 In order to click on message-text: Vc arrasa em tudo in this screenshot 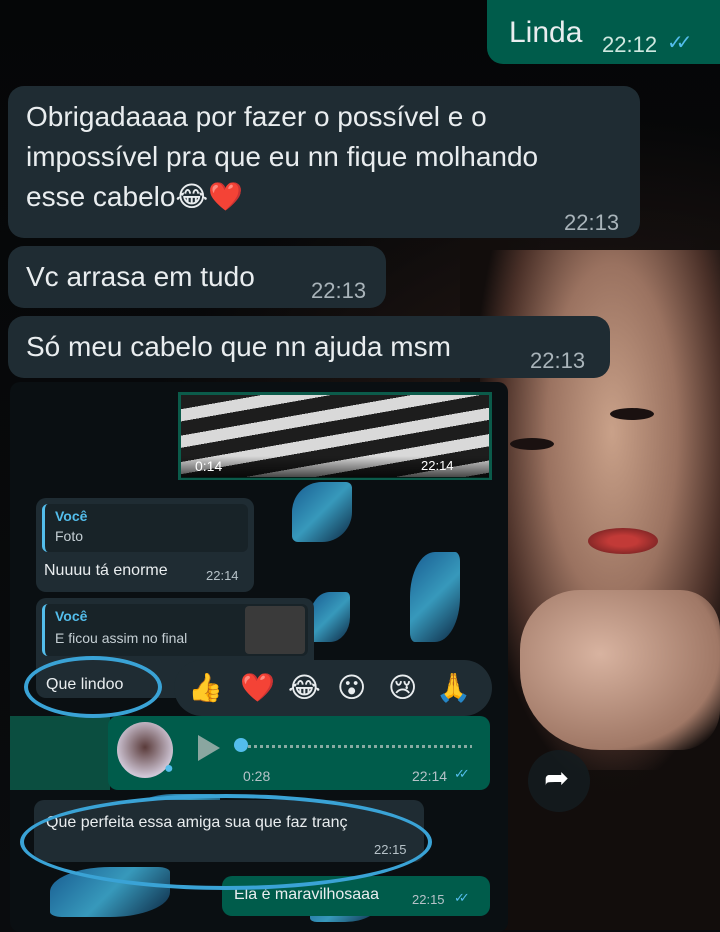, I will do `click(140, 276)`.